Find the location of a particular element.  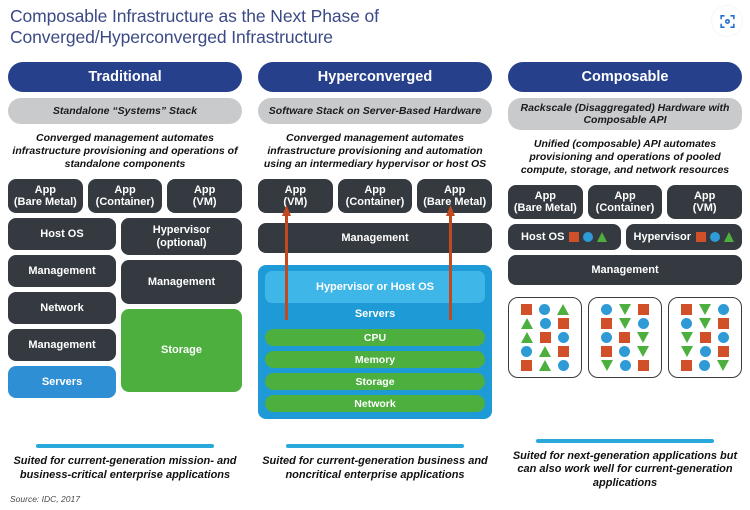

app-block: App (Bare Metal) is located at coordinates (545, 202).